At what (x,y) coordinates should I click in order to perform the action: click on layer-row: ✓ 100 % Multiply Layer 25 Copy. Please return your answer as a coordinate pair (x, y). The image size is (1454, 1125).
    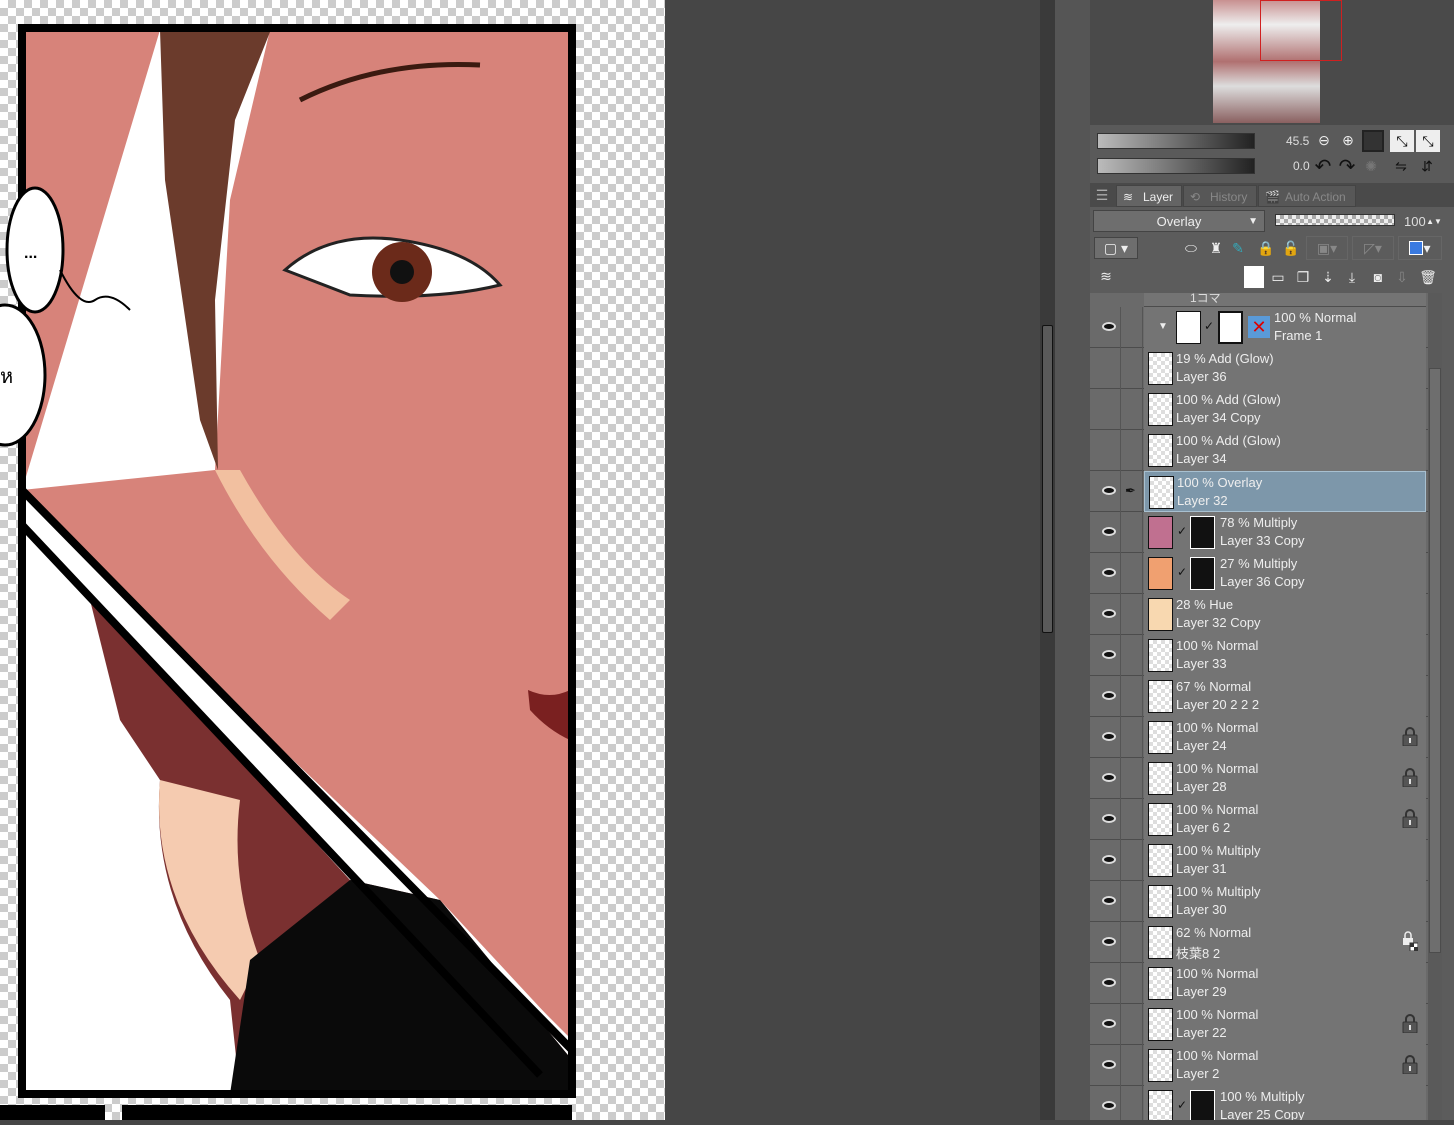
    Looking at the image, I should click on (1259, 1103).